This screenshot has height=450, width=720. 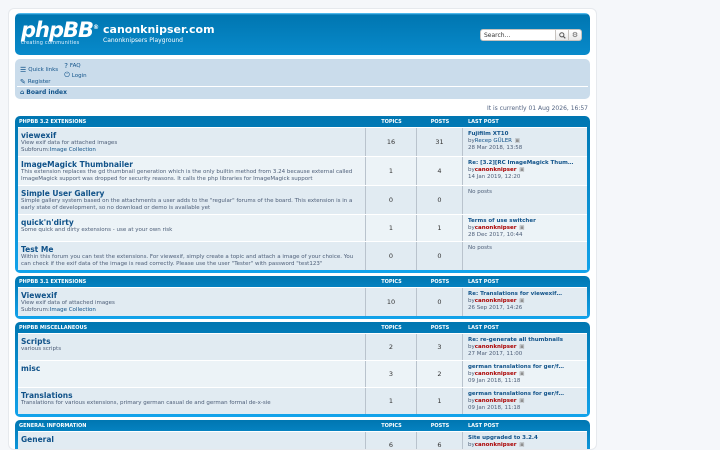 I want to click on last-post-title-link: Site upgraded to 3.2.4, so click(x=525, y=438).